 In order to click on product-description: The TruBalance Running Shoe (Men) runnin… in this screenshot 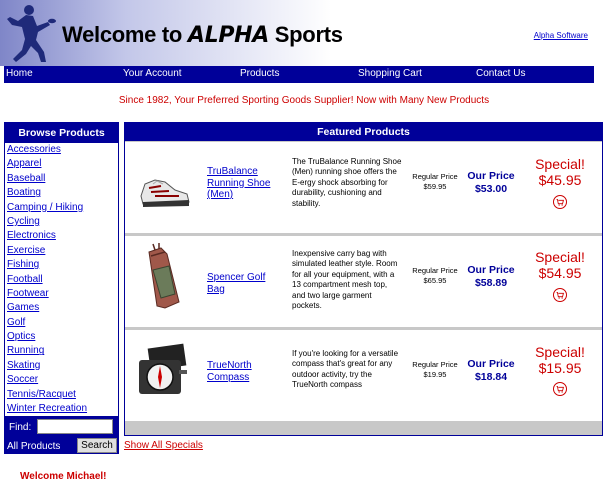, I will do `click(347, 182)`.